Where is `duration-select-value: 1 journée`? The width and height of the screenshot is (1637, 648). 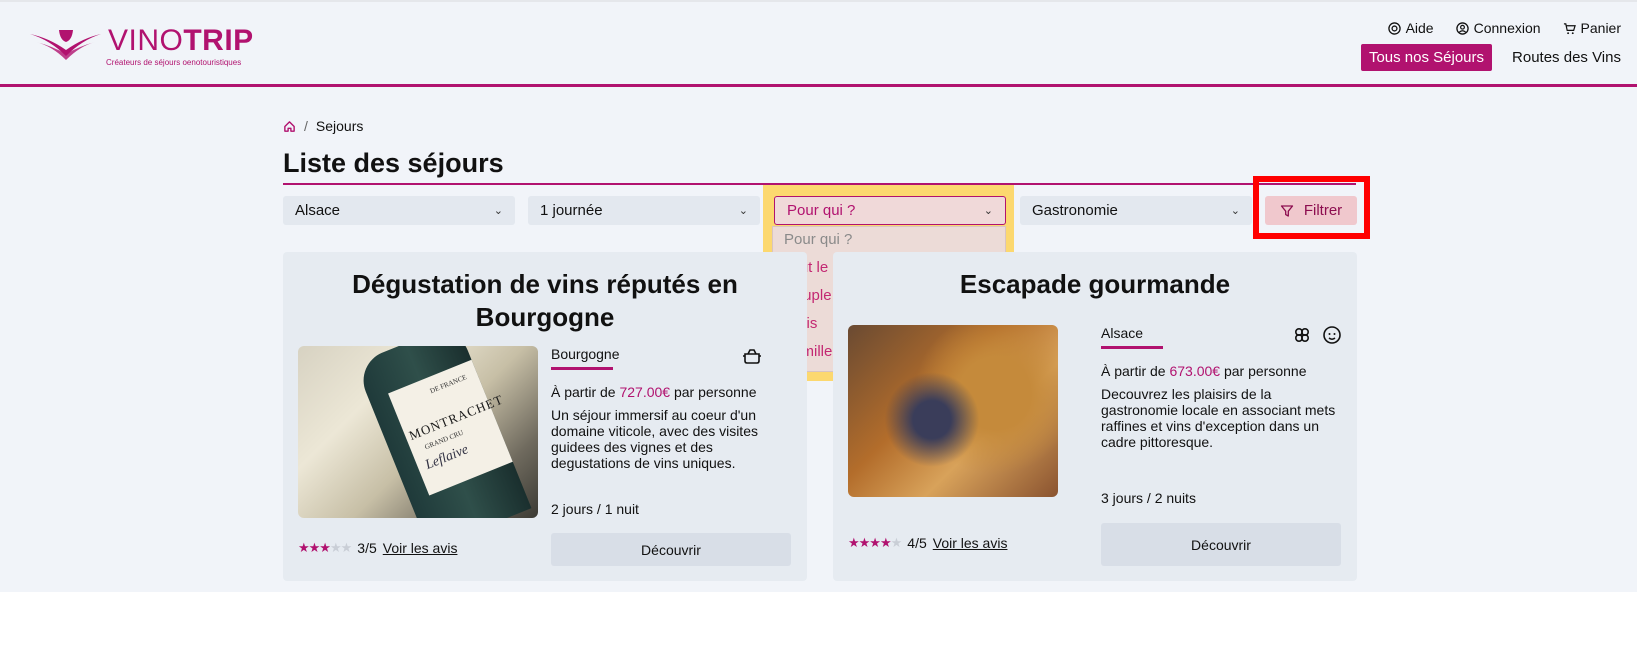
duration-select-value: 1 journée is located at coordinates (571, 210).